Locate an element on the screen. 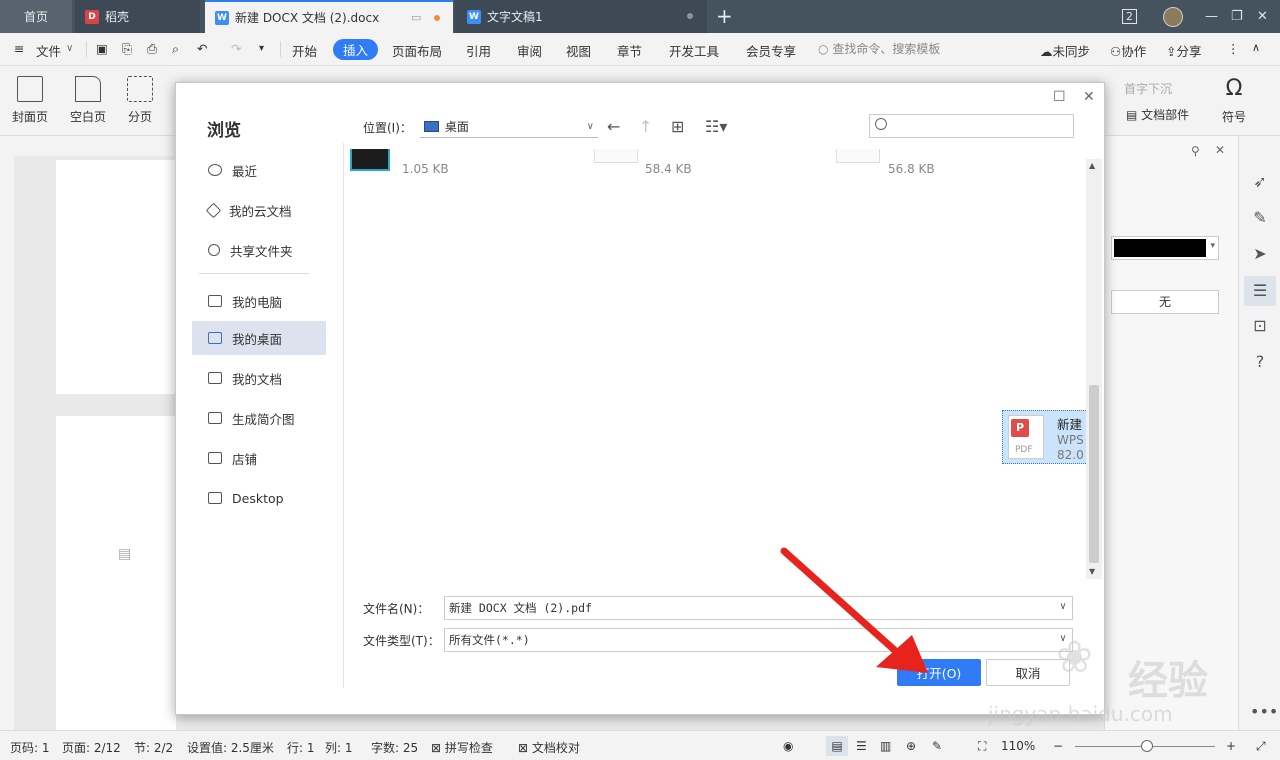  status-words: 字数: 25 is located at coordinates (394, 747).